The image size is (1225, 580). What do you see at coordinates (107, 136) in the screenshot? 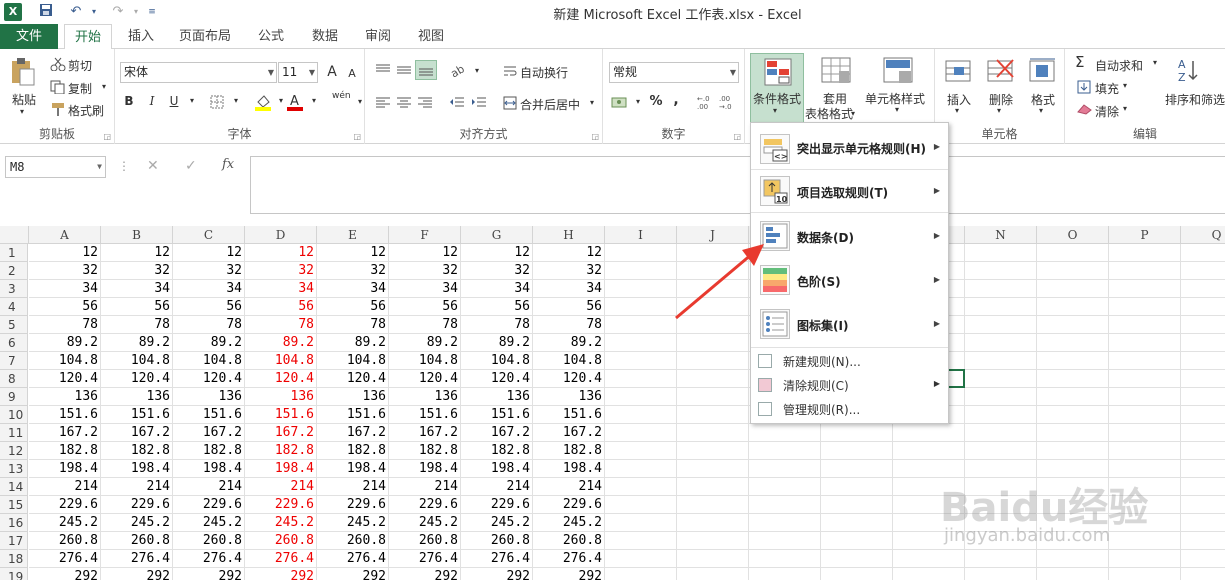
I see `clipboard-launcher-icon: ◲` at bounding box center [107, 136].